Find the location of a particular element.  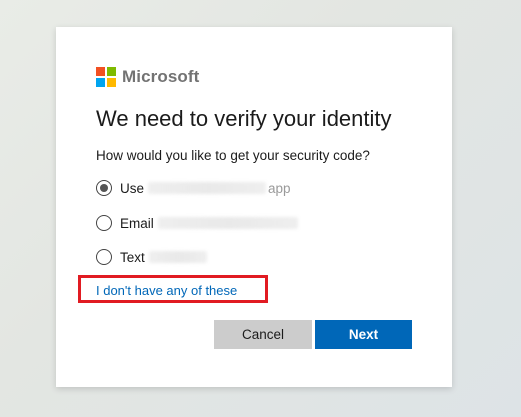

option-email: Email is located at coordinates (197, 223).